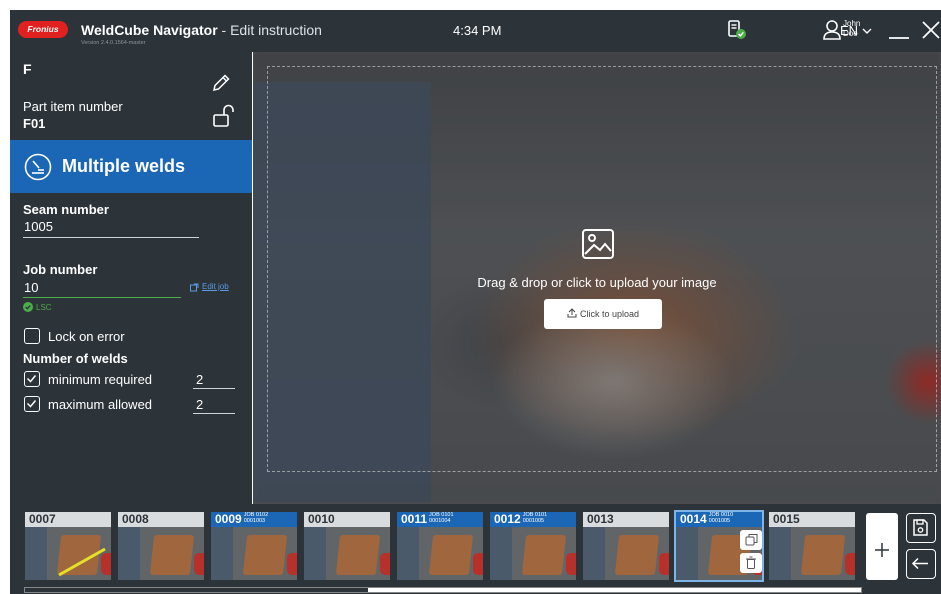 Image resolution: width=941 pixels, height=594 pixels. What do you see at coordinates (921, 528) in the screenshot?
I see `save-button` at bounding box center [921, 528].